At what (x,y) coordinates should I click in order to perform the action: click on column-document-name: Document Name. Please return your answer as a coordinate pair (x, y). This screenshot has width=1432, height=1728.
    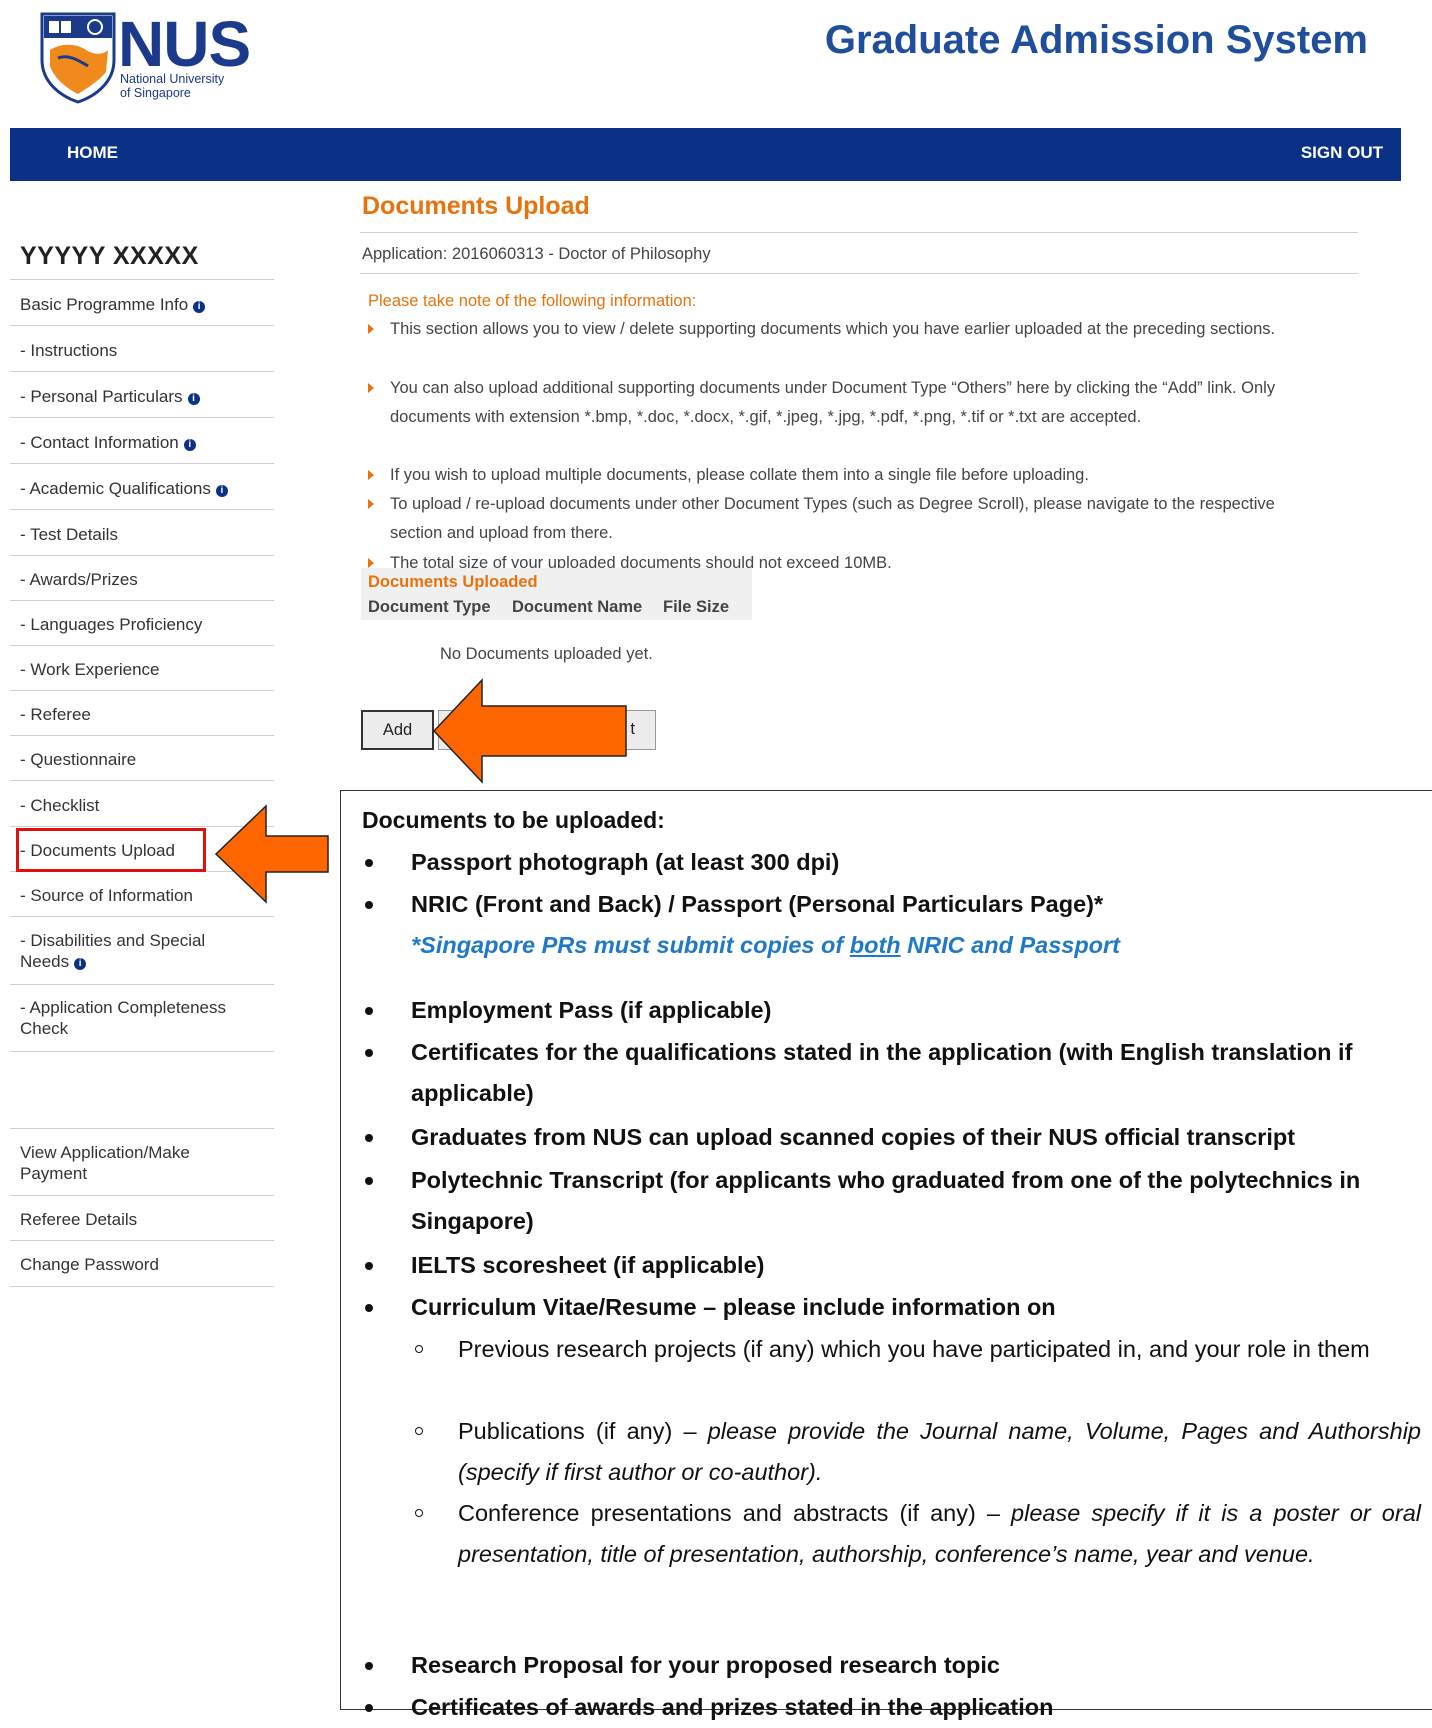
    Looking at the image, I should click on (577, 607).